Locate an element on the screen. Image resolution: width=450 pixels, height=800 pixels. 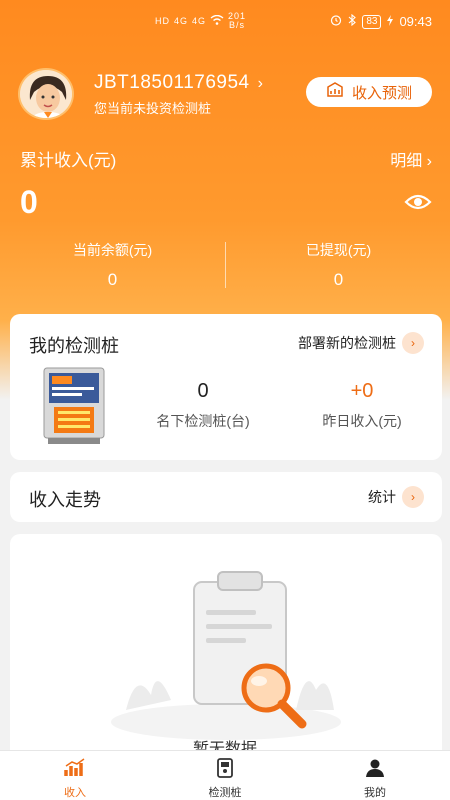
clock: 09:43 is located at coordinates (415, 21).